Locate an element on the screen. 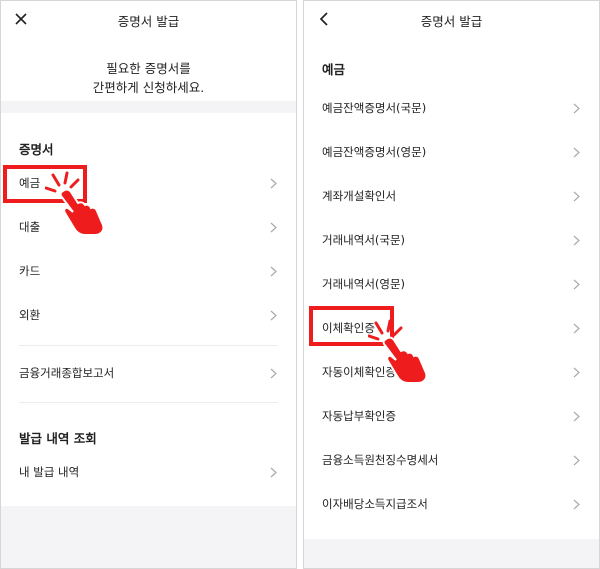 The width and height of the screenshot is (600, 569). list-item-auto-transfer: 자동이체확인증 is located at coordinates (451, 372).